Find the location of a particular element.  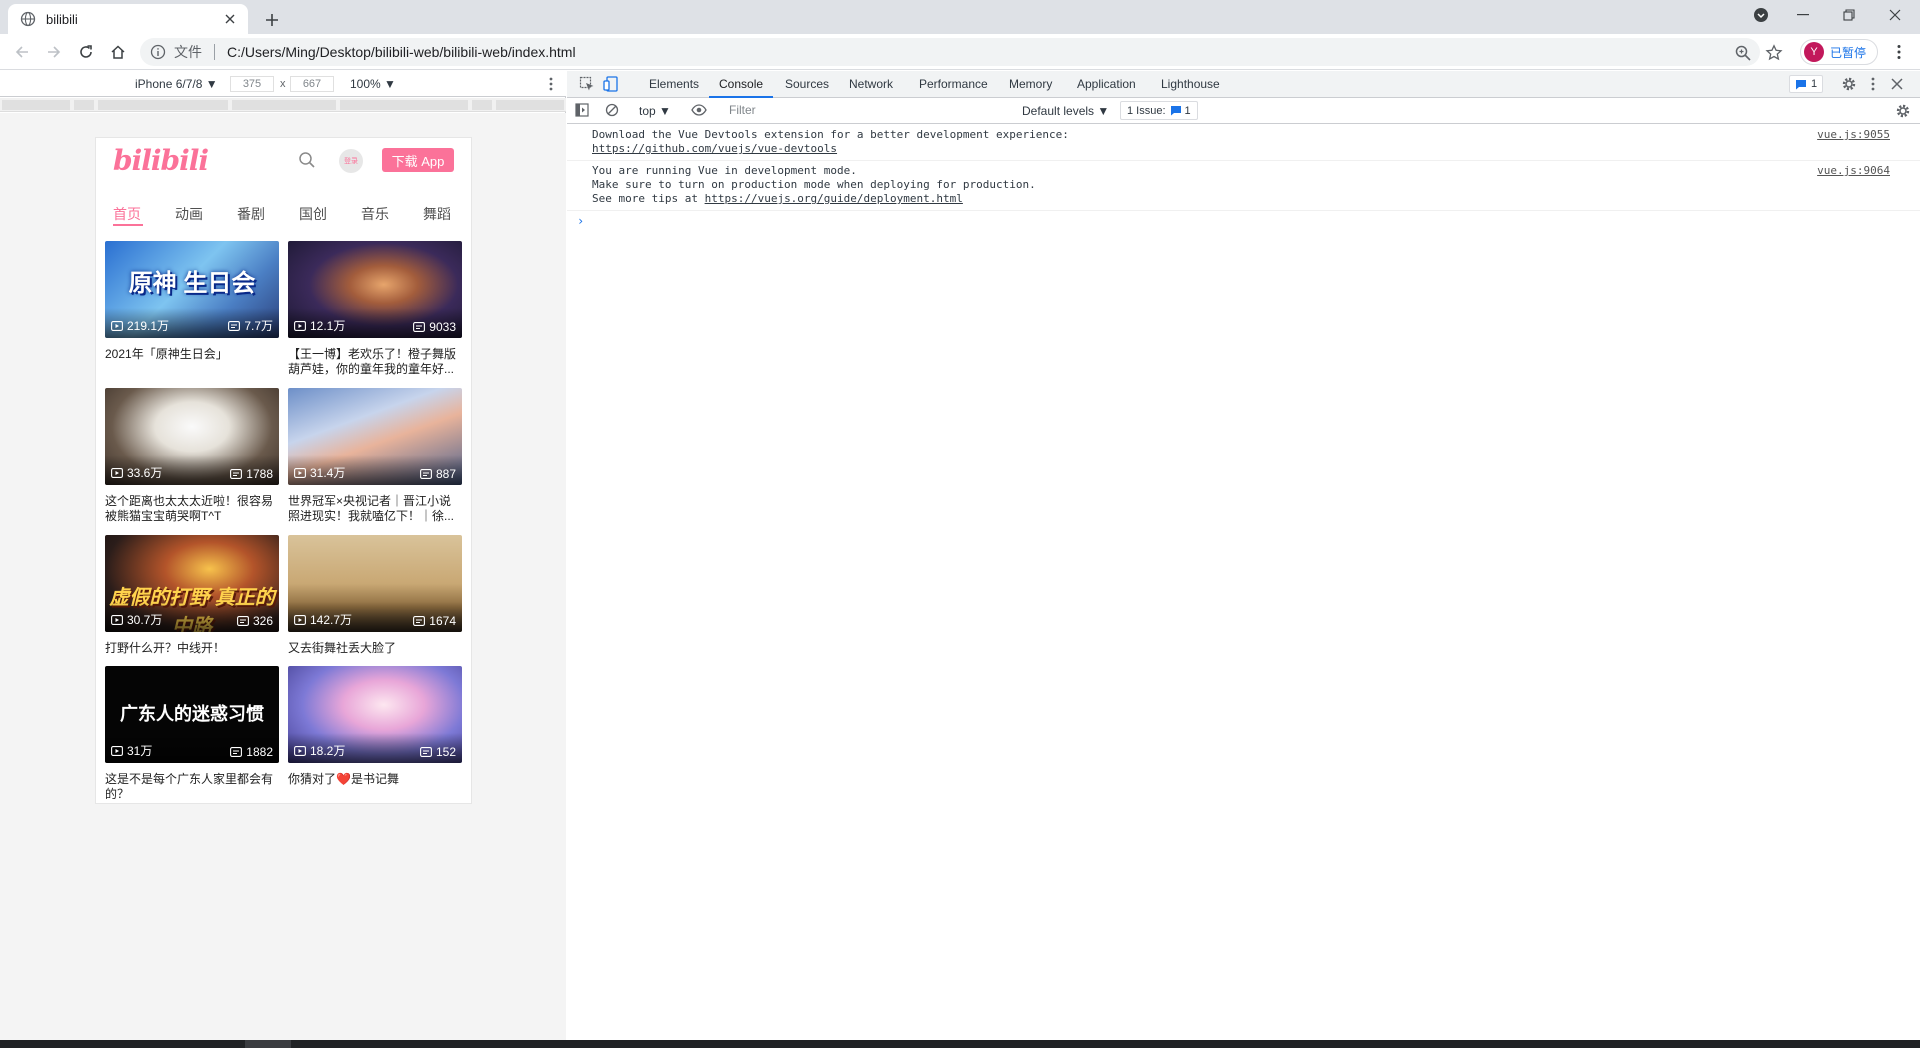

video-thumbnail: 广东人的迷惑习惯 31万 1882 is located at coordinates (192, 714).